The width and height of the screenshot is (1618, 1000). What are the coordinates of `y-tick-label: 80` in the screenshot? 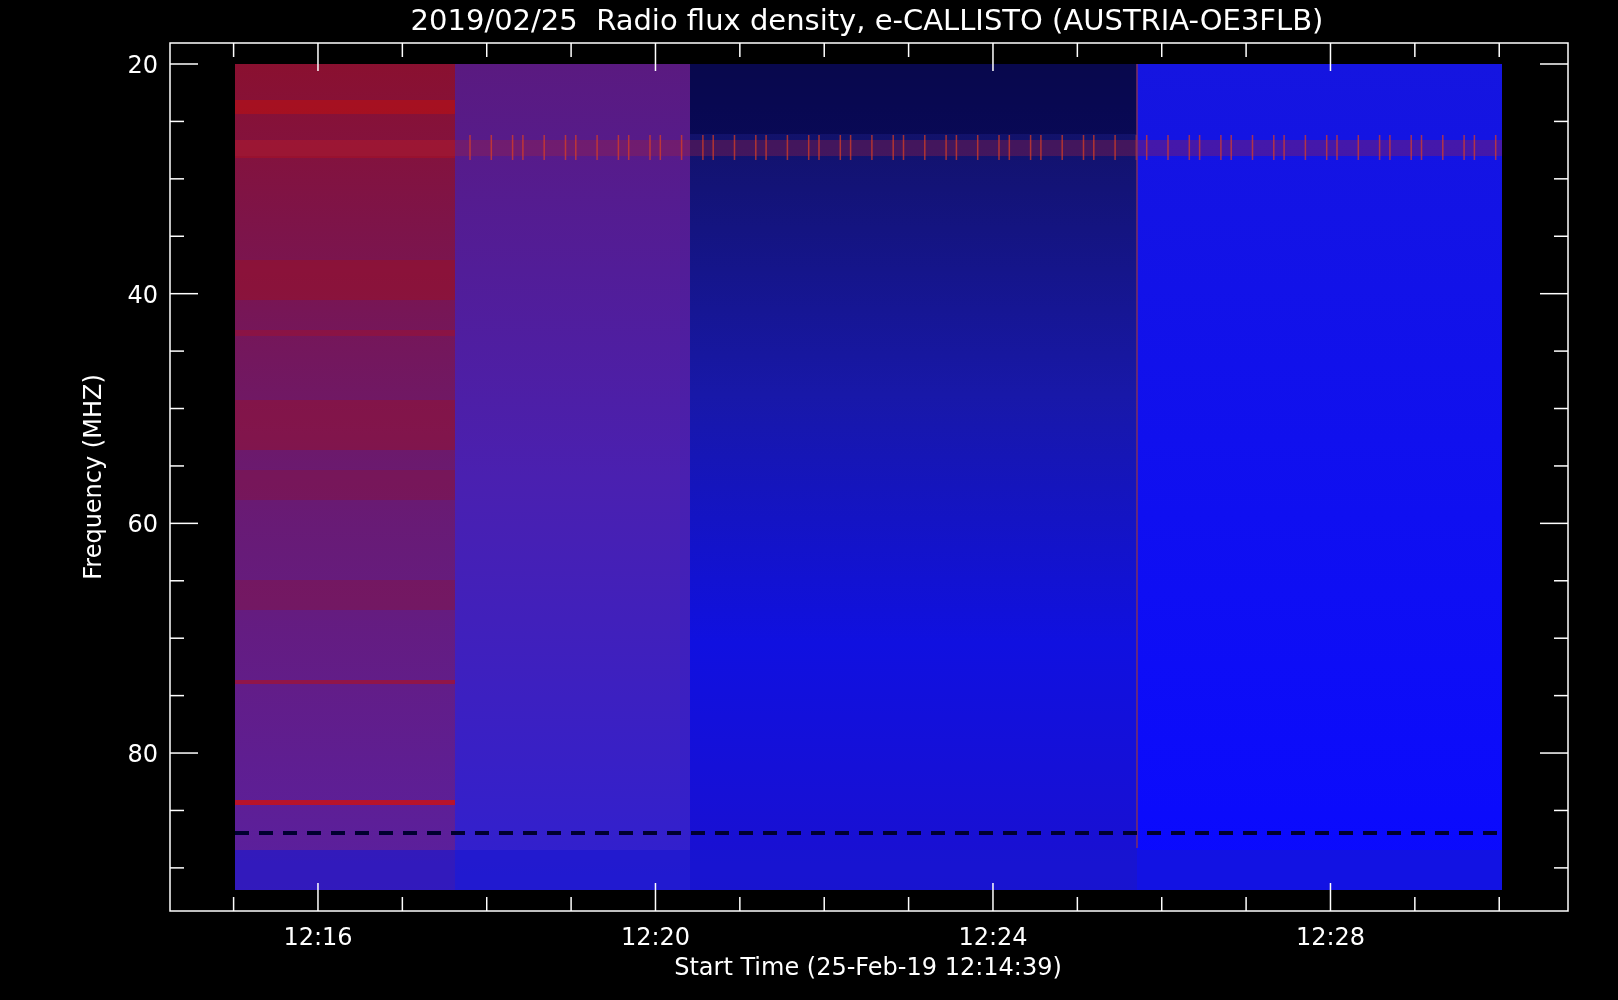 It's located at (142, 754).